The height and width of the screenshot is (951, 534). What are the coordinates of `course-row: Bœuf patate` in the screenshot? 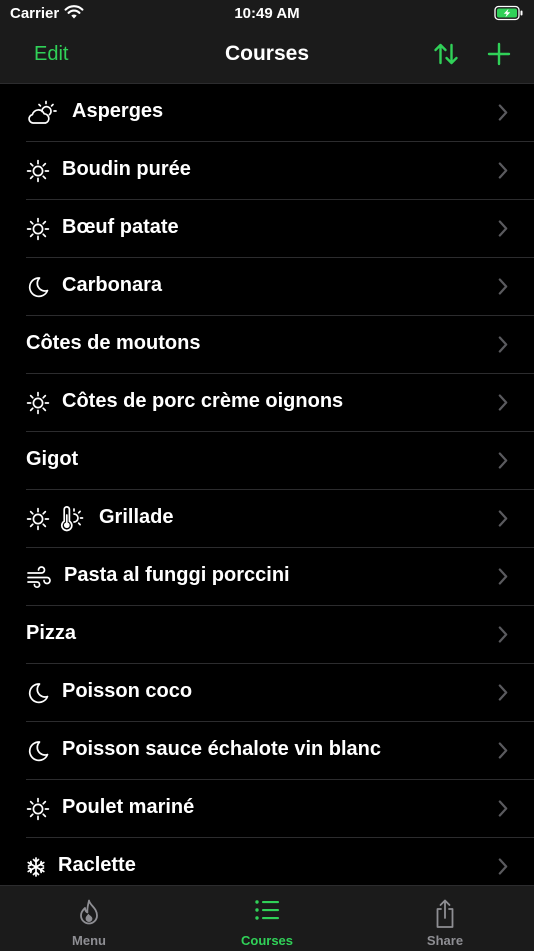 It's located at (280, 229).